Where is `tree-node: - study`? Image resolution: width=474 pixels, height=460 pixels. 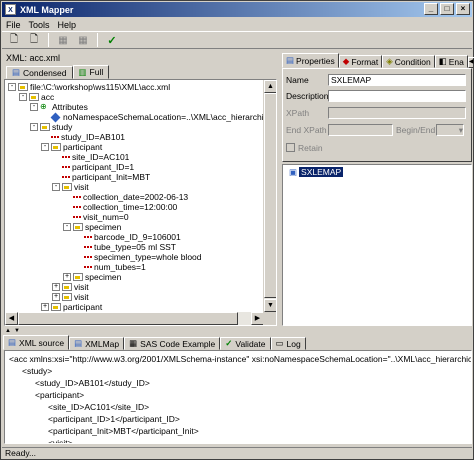
tree-node: - study is located at coordinates (51, 127).